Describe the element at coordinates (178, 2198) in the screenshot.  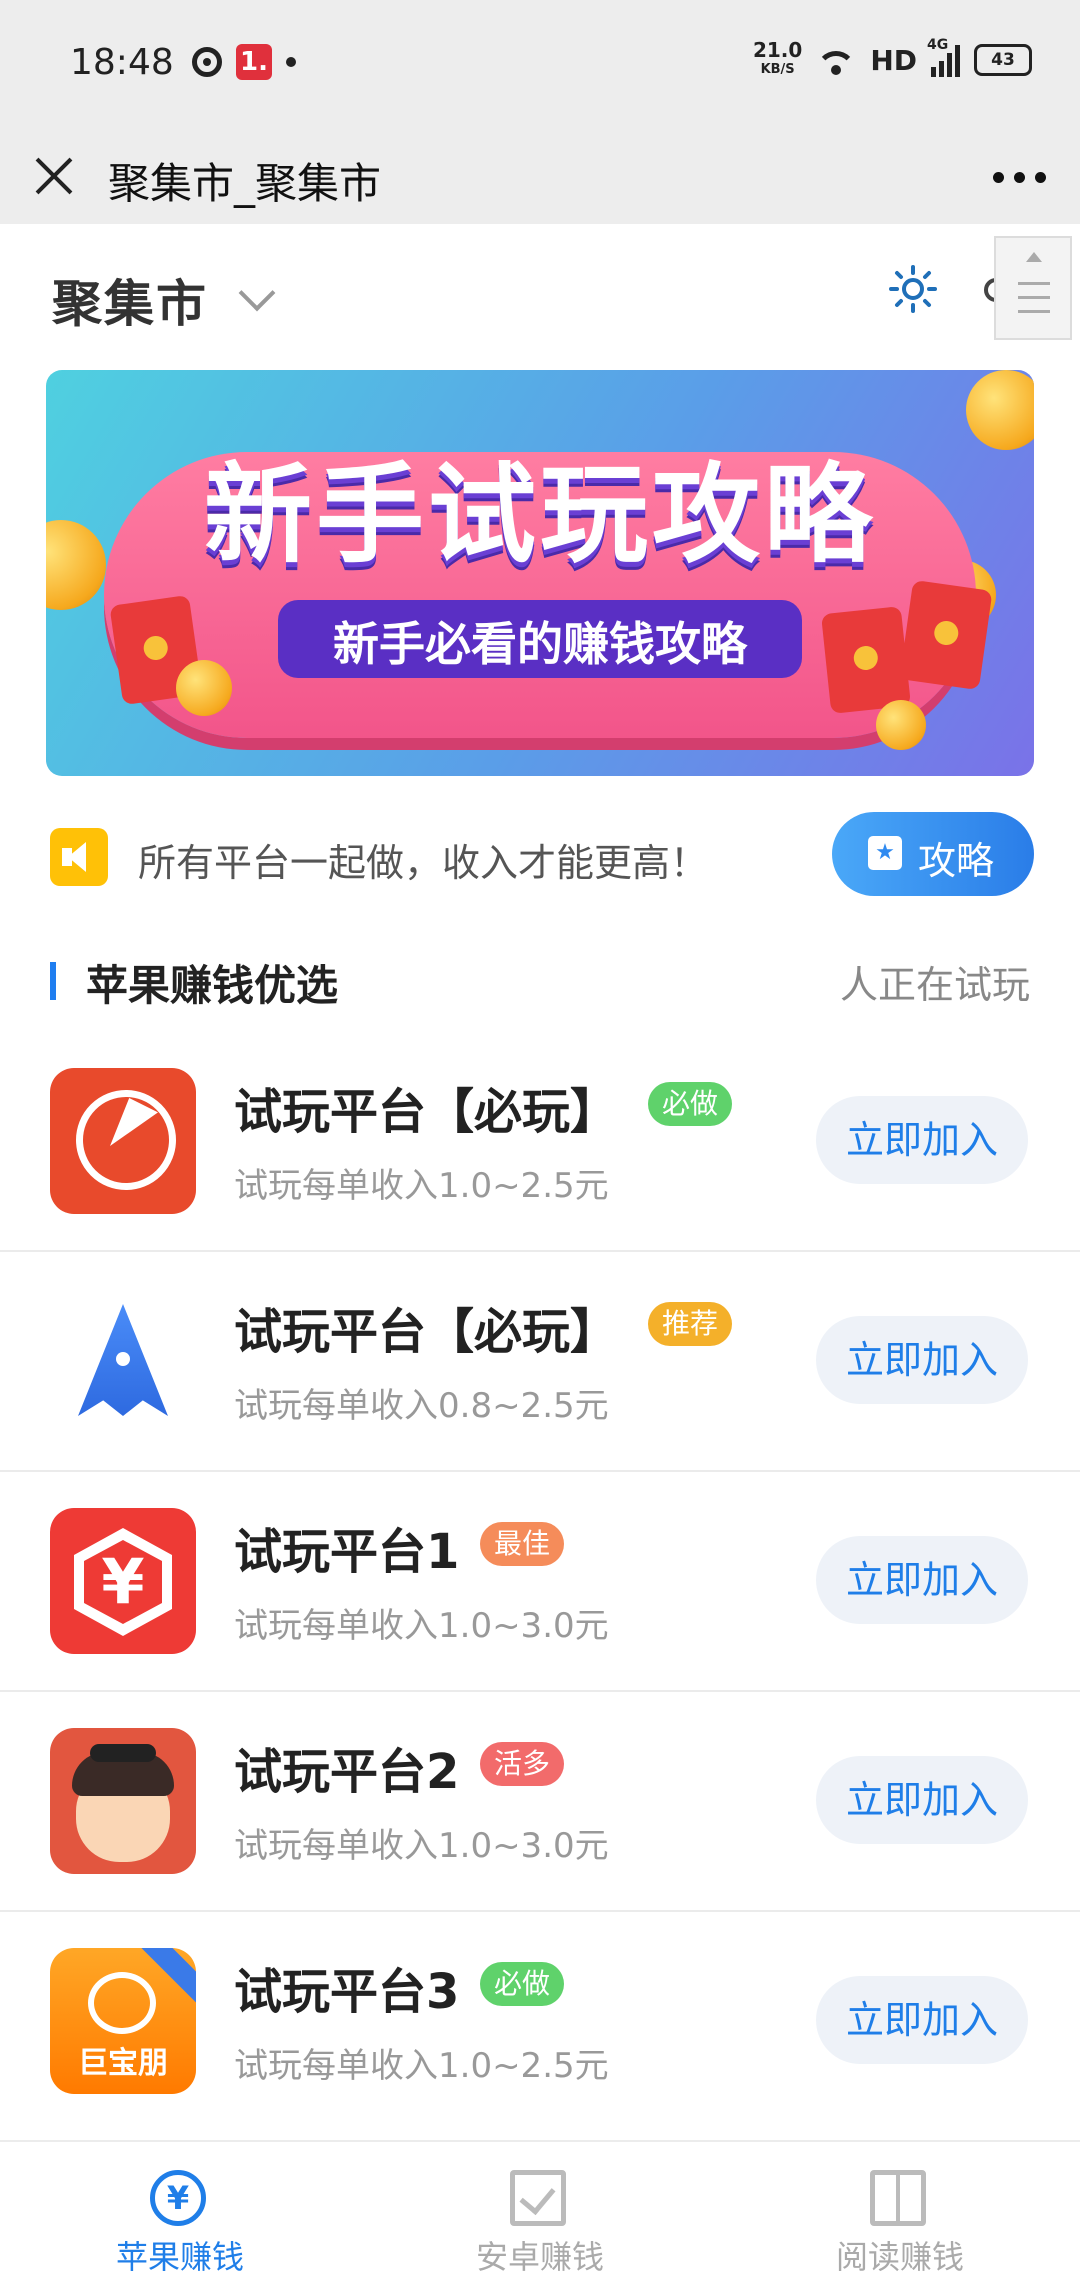
I see `yen-coin-icon` at that location.